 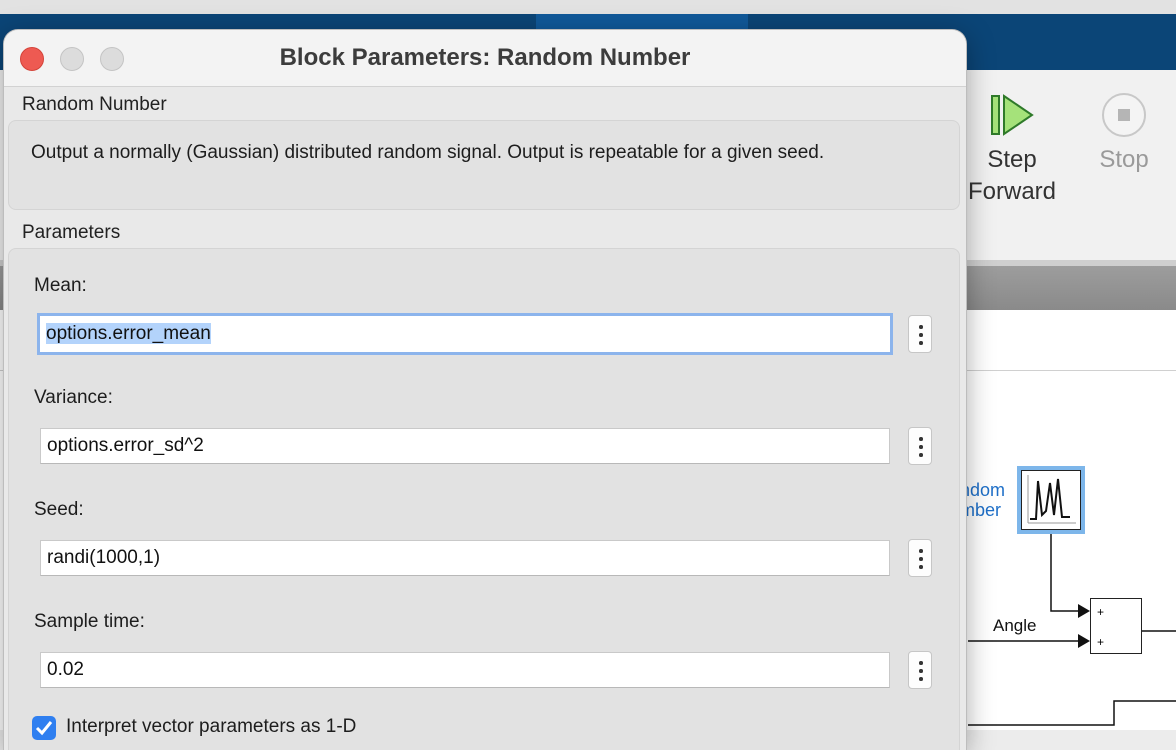 What do you see at coordinates (211, 726) in the screenshot?
I see `interpret-vector-label: Interpret vector parameters as 1-D` at bounding box center [211, 726].